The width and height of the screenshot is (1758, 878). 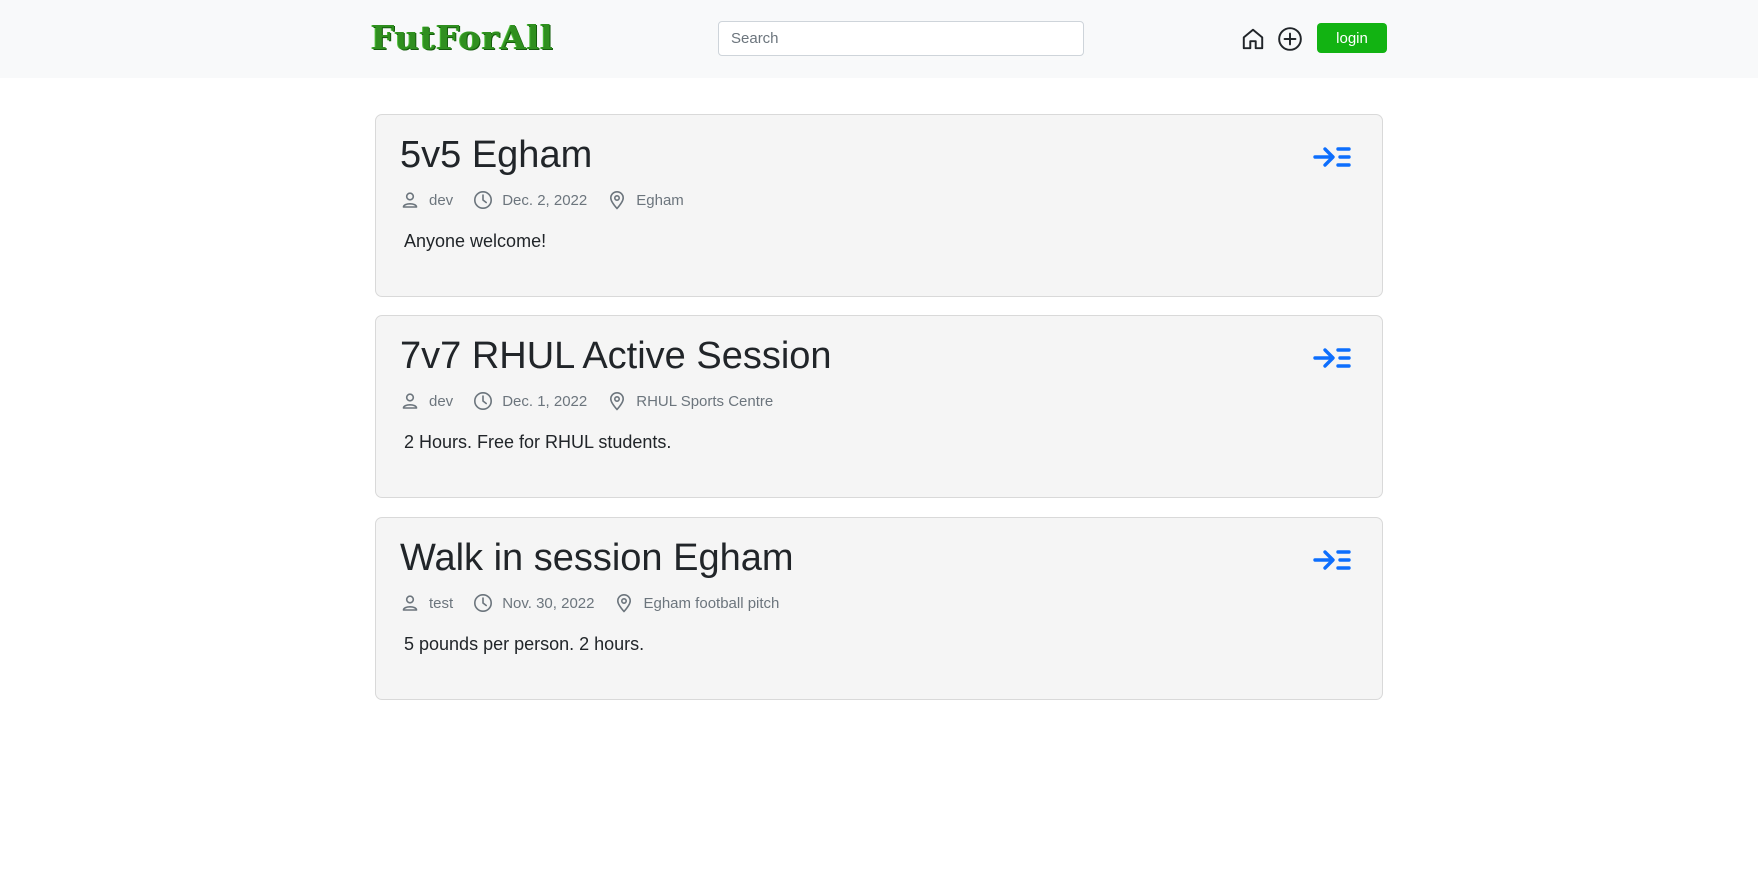 What do you see at coordinates (496, 155) in the screenshot?
I see `post-title: 5v5 Egham` at bounding box center [496, 155].